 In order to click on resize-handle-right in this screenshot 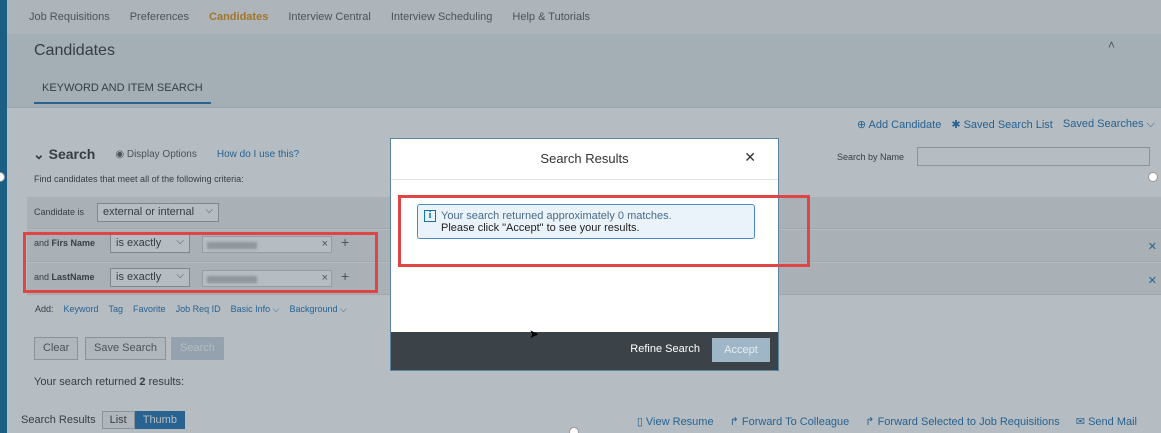, I will do `click(1153, 177)`.